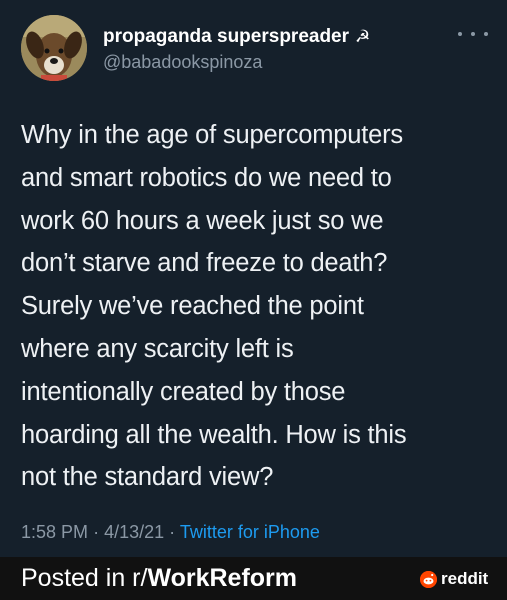  Describe the element at coordinates (204, 263) in the screenshot. I see `tweet-text-line: don’t starve and freeze to death?` at that location.